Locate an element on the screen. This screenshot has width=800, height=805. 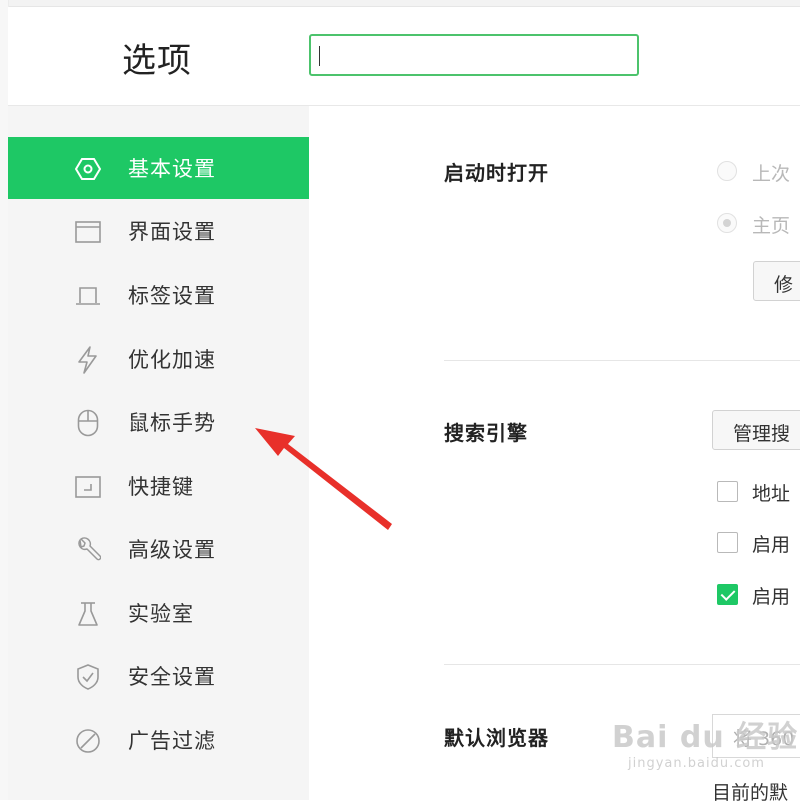
baidu-jingyan-watermark: Bai du 经验 jingyan.baidu.com is located at coordinates (705, 741).